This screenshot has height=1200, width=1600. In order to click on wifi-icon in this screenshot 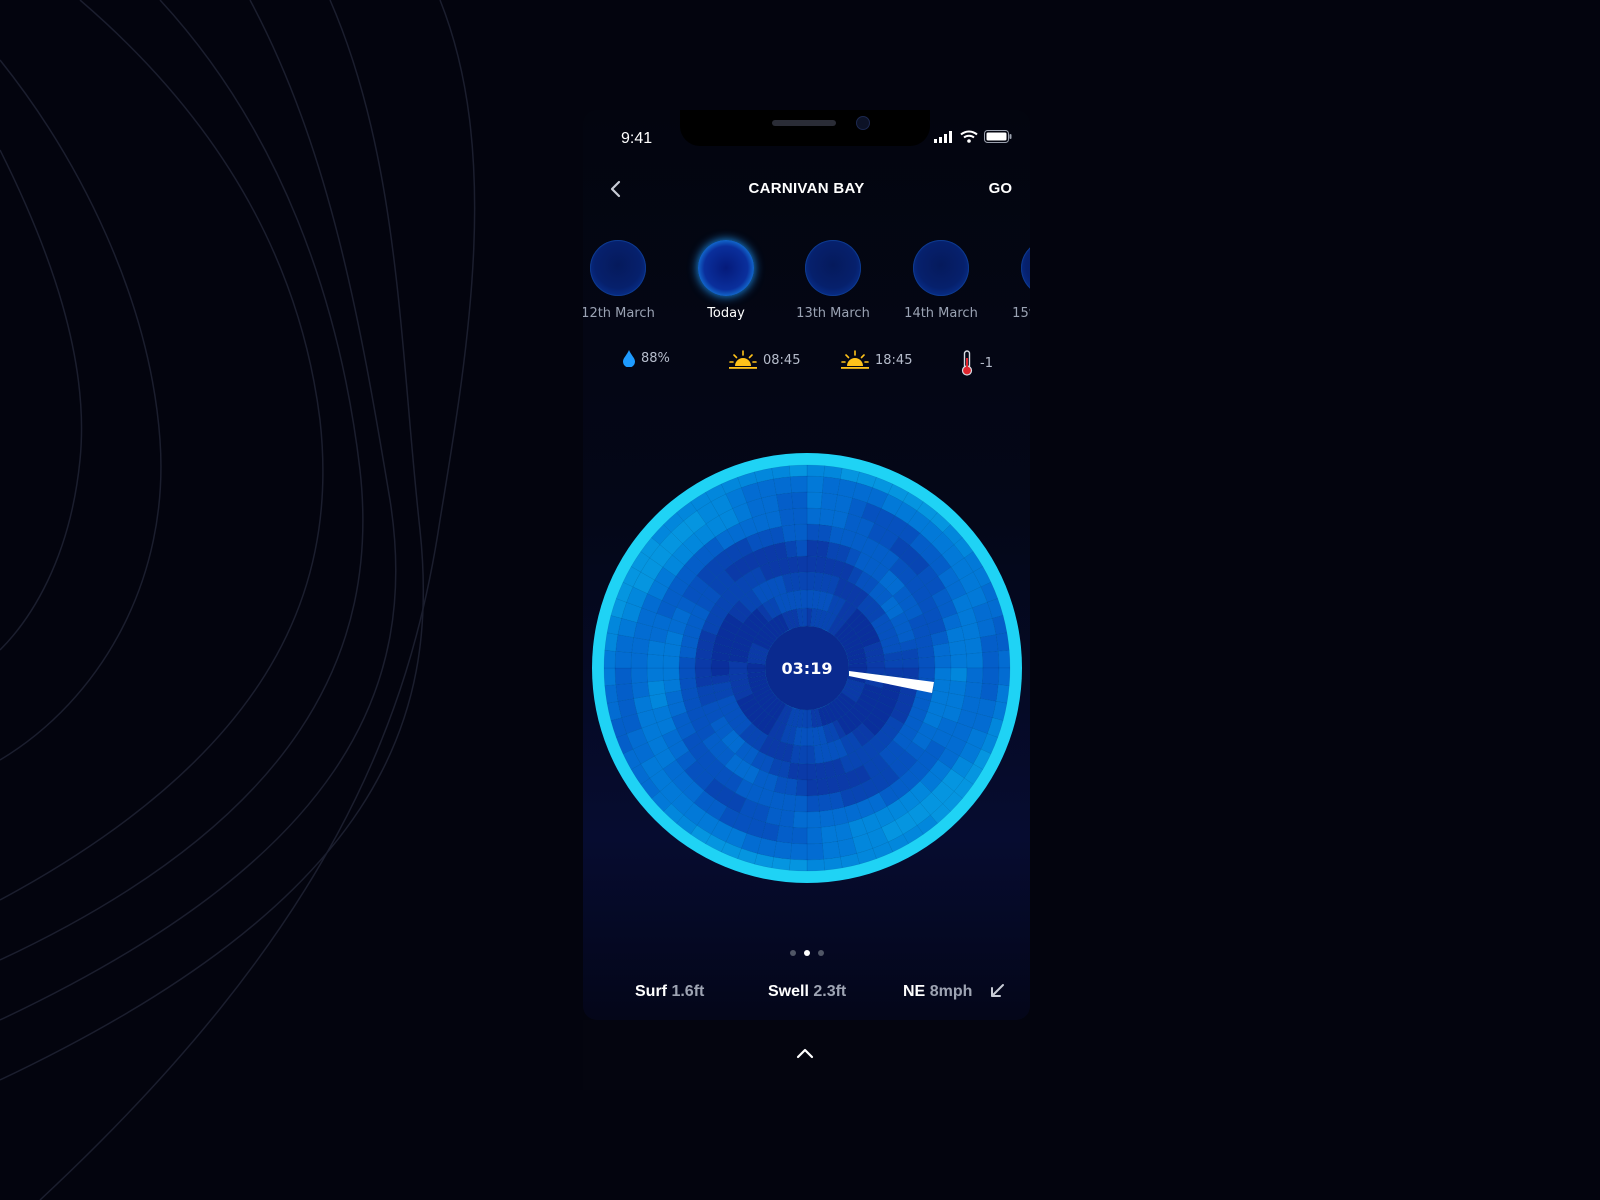, I will do `click(969, 136)`.